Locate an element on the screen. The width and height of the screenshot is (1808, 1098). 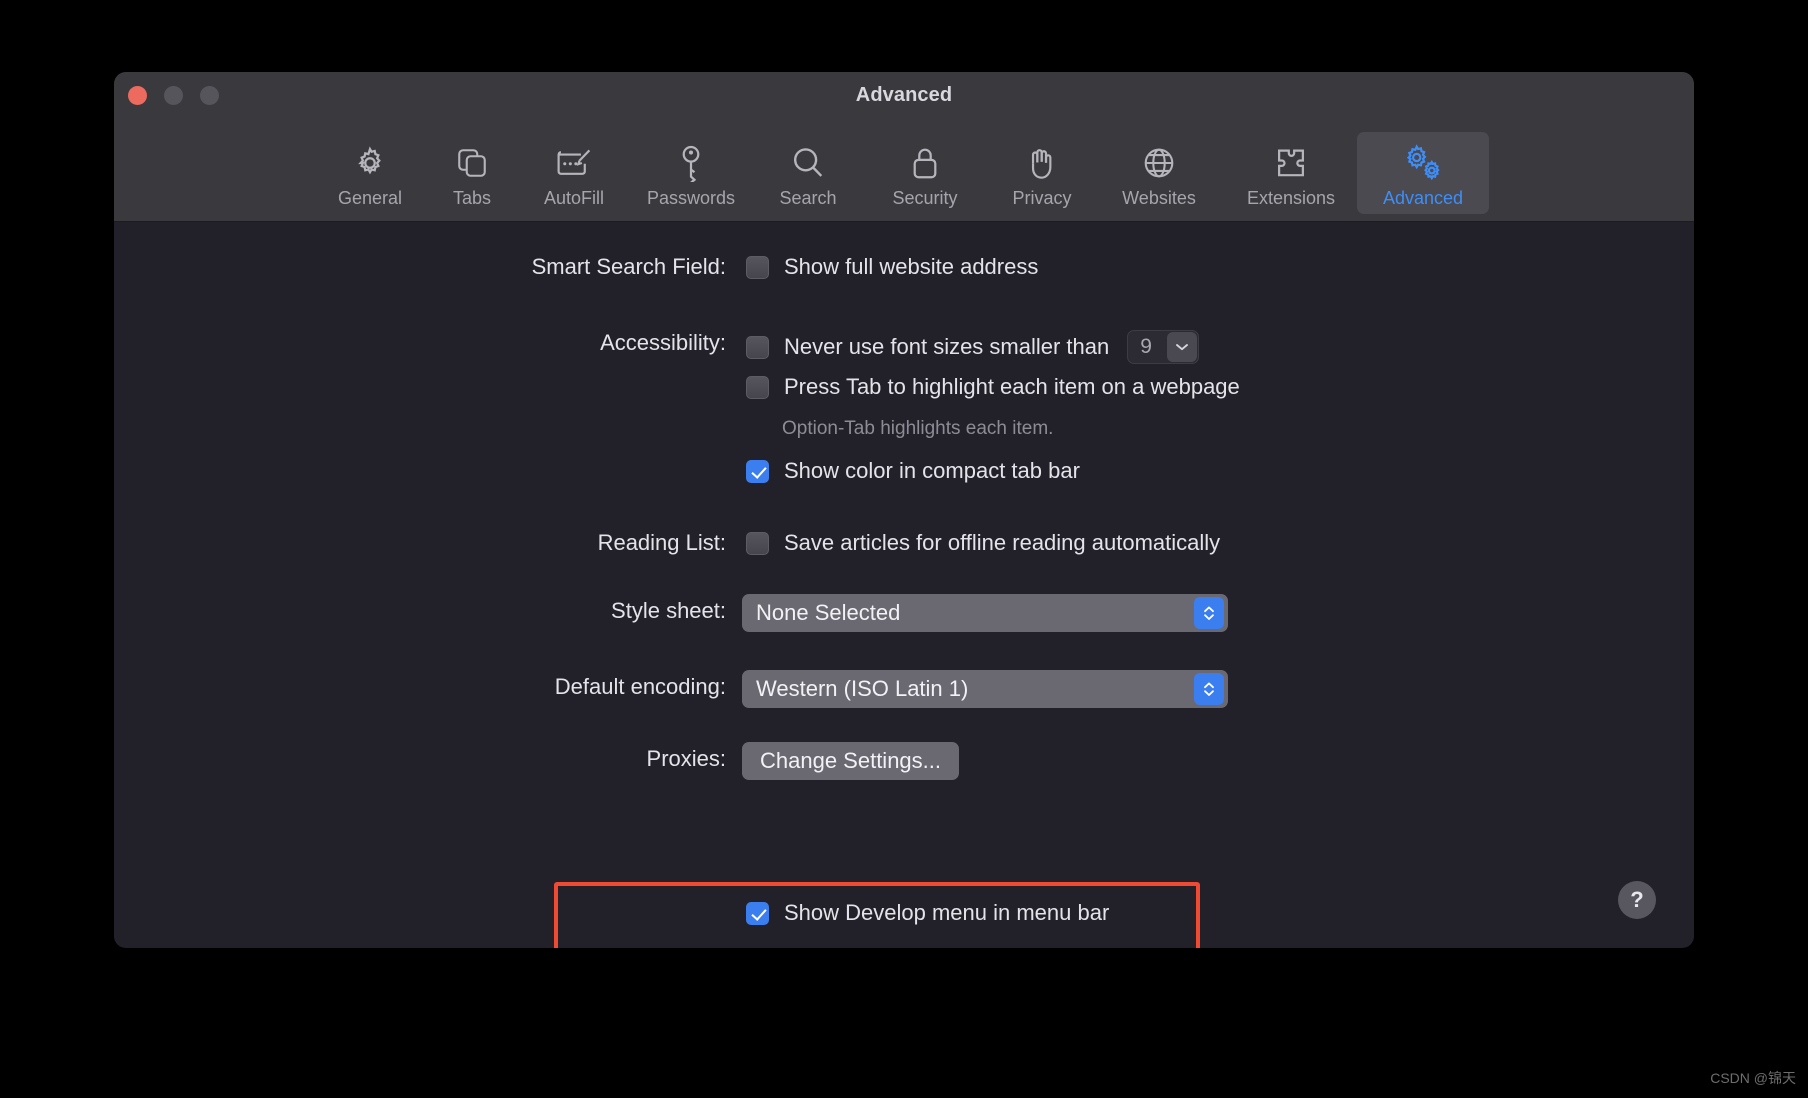
autofill-icon is located at coordinates (574, 163).